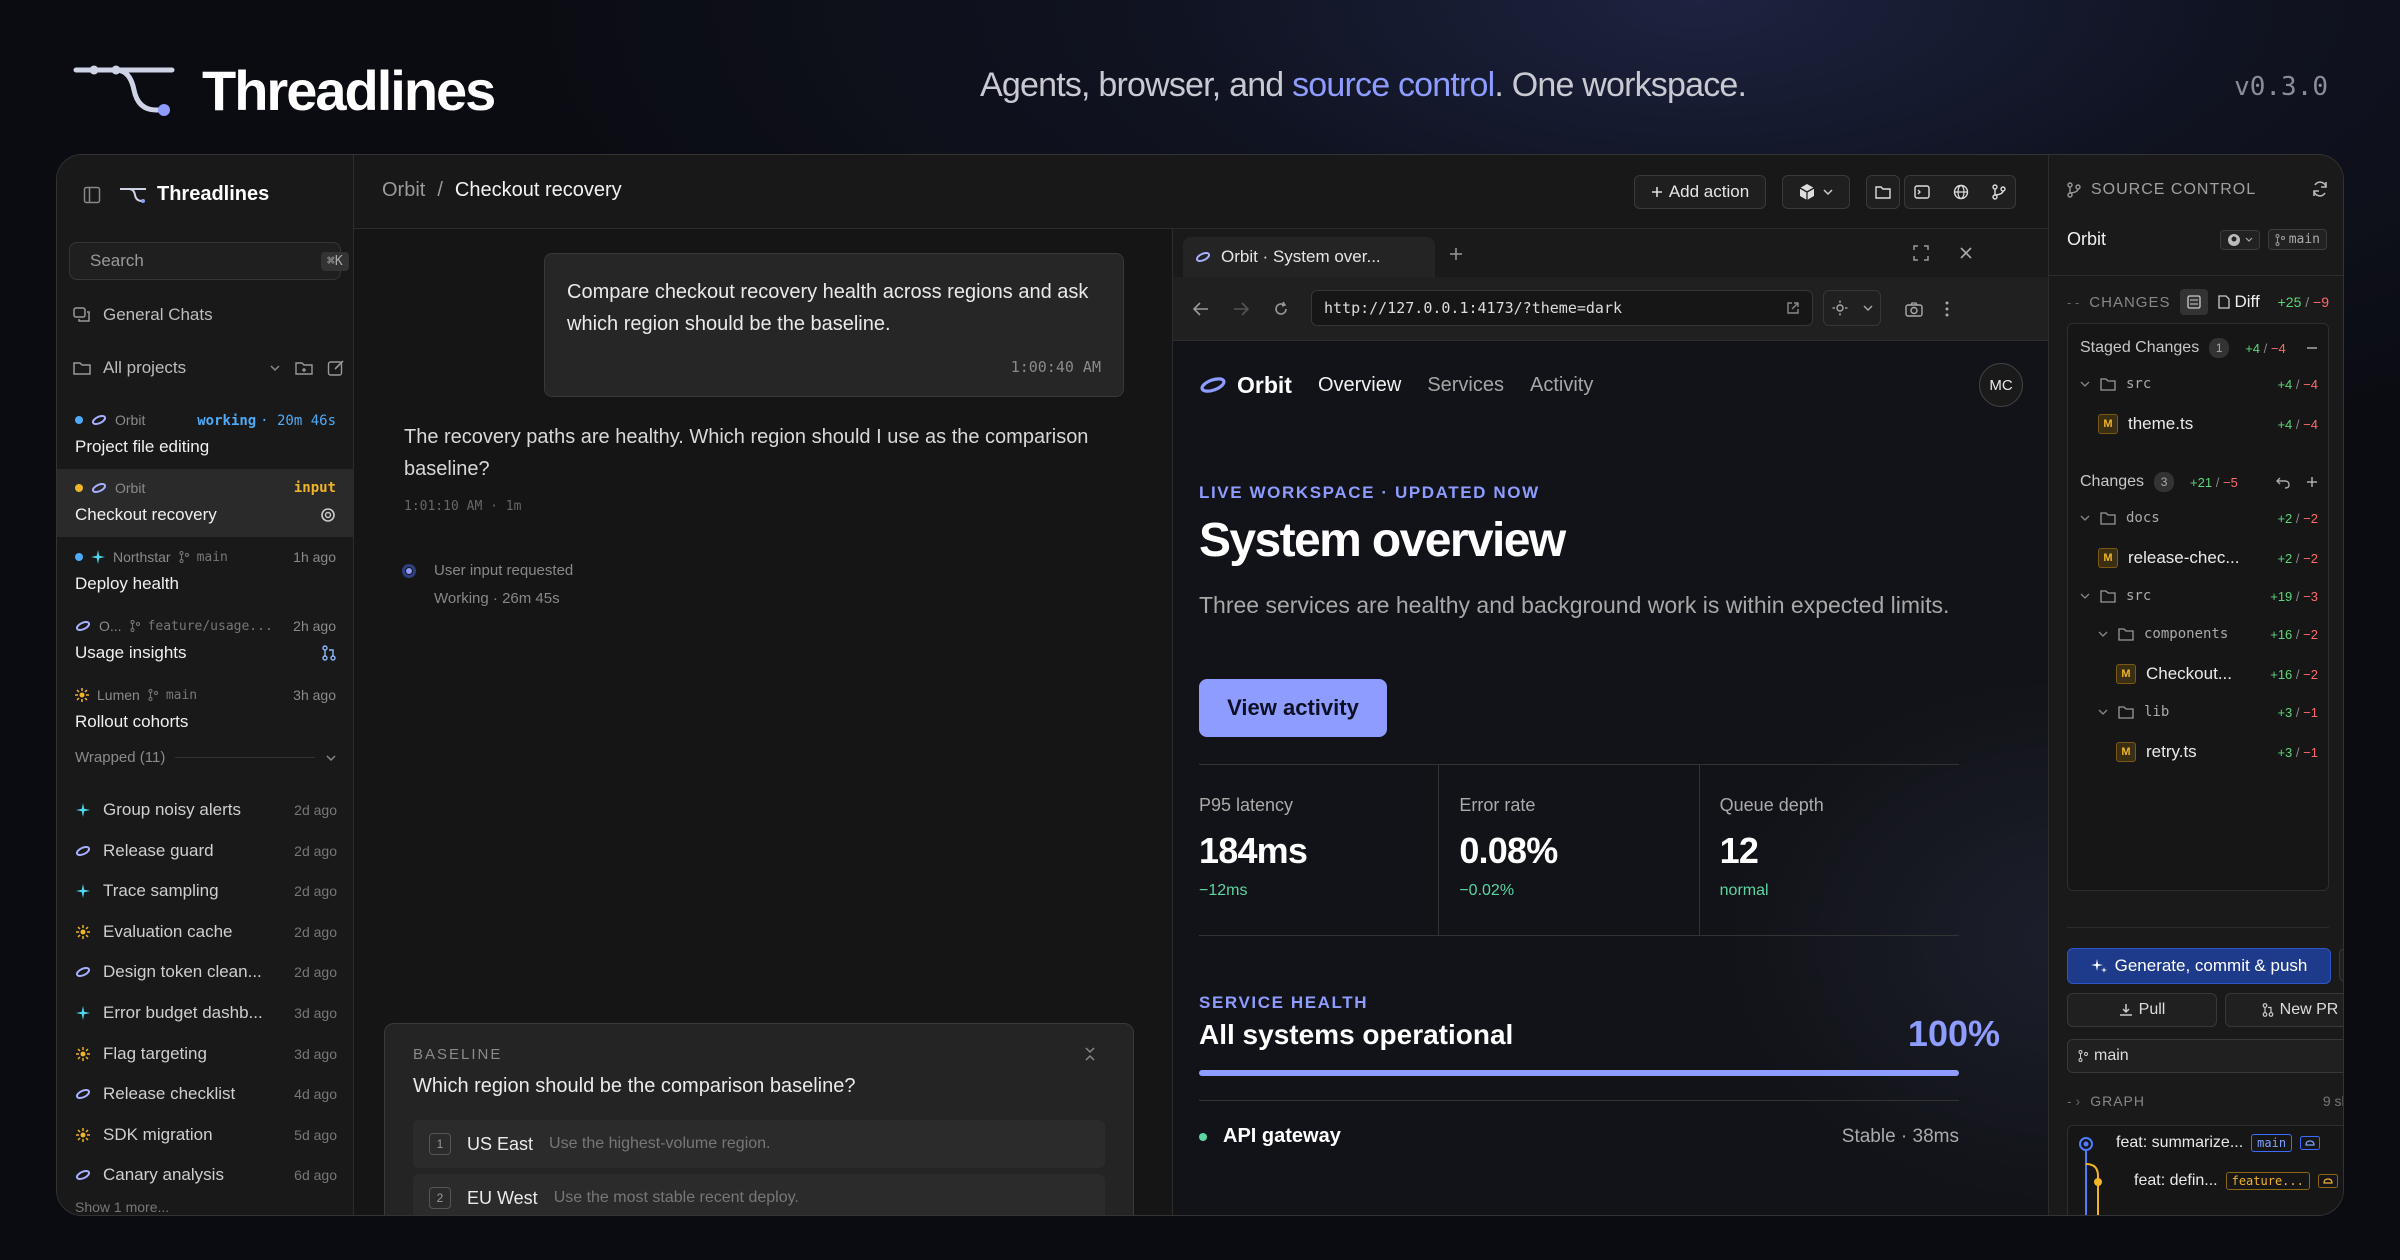 The image size is (2400, 1260). What do you see at coordinates (1359, 385) in the screenshot?
I see `nav-overview: Overview` at bounding box center [1359, 385].